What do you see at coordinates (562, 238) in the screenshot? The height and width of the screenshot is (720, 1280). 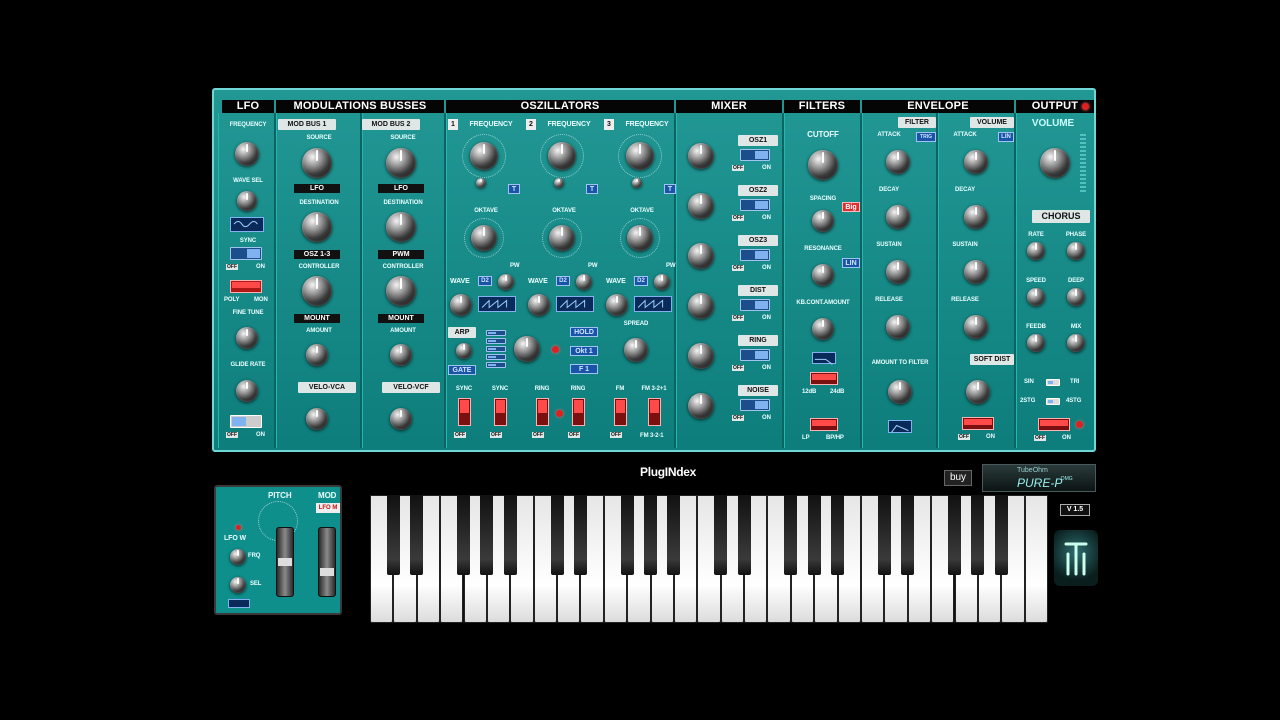 I see `osc-2-oktave-knob` at bounding box center [562, 238].